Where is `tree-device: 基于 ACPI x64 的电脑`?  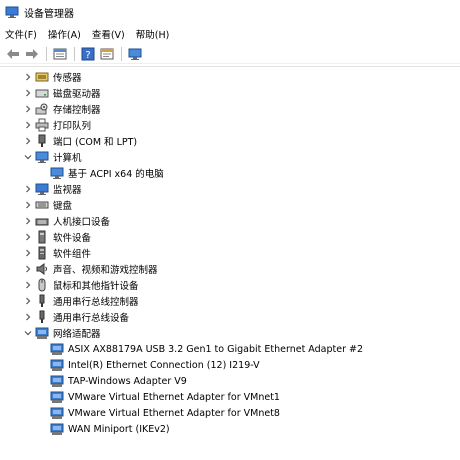 tree-device: 基于 ACPI x64 的电脑 is located at coordinates (107, 173).